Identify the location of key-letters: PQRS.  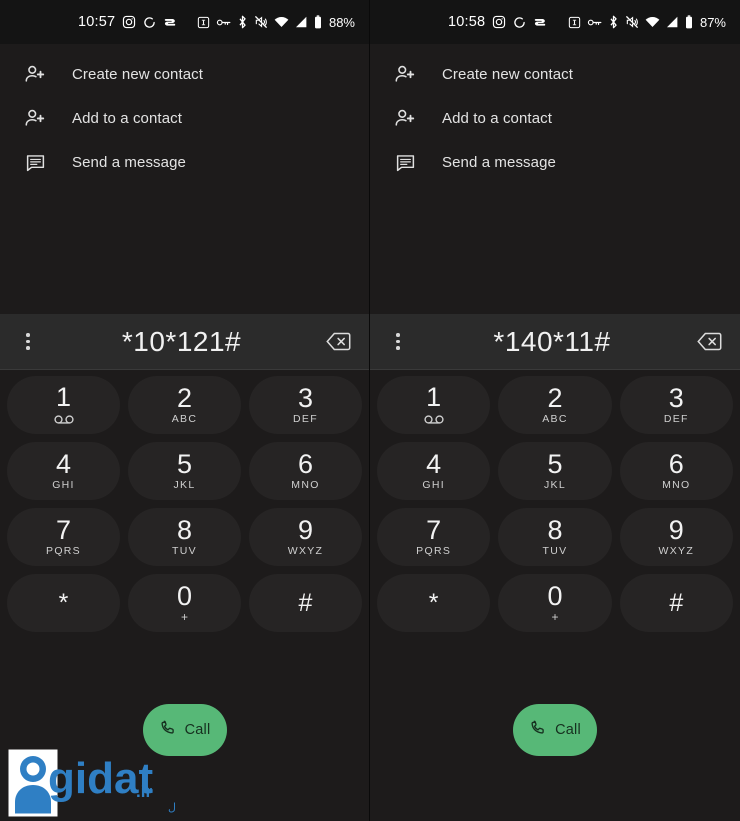
(63, 550).